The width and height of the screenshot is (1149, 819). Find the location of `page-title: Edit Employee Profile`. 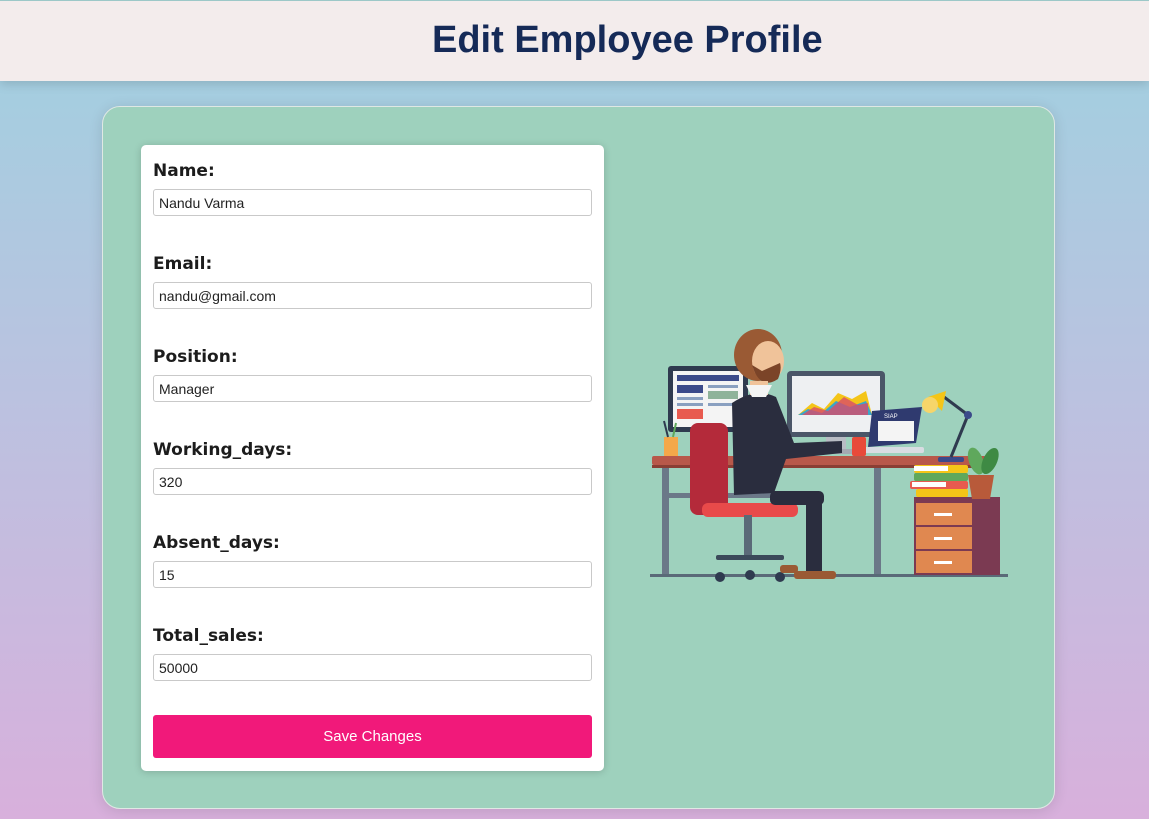

page-title: Edit Employee Profile is located at coordinates (627, 40).